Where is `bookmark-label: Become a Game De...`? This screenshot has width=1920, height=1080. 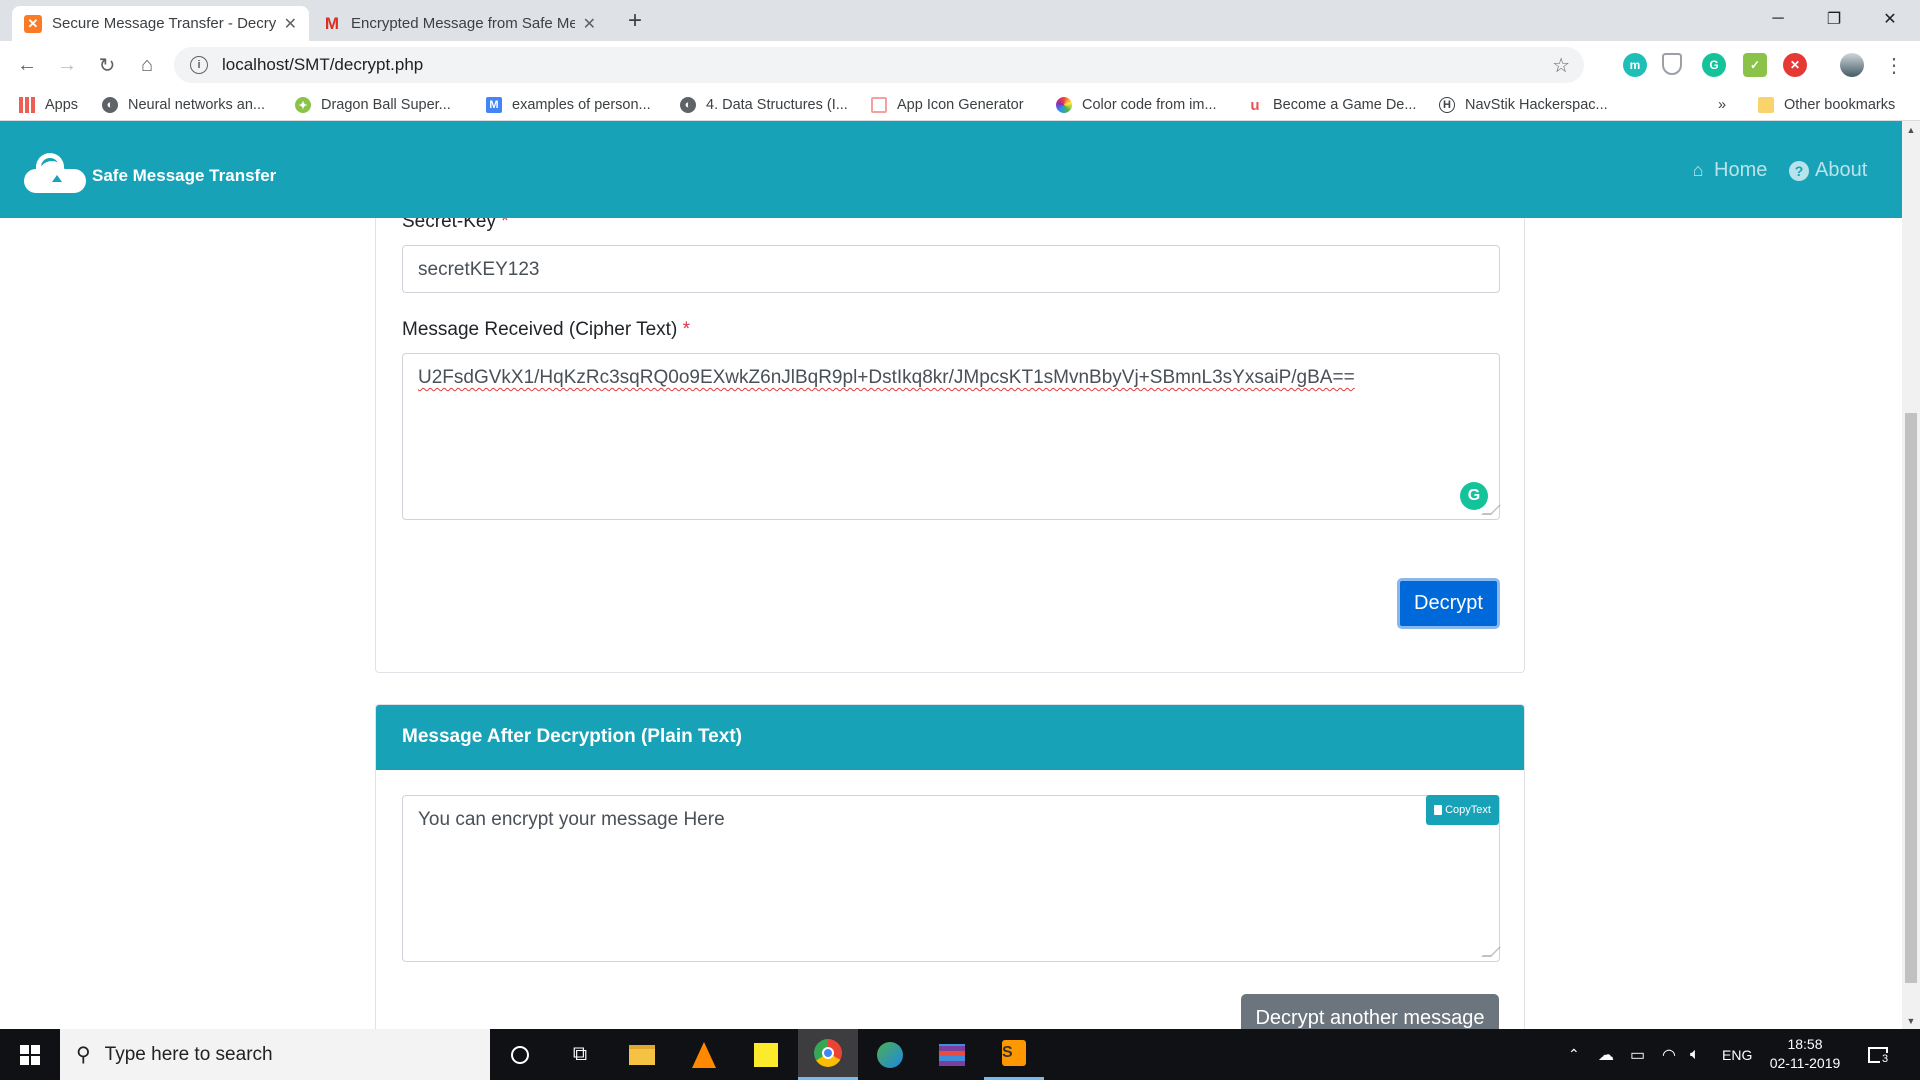
bookmark-label: Become a Game De... is located at coordinates (1345, 105).